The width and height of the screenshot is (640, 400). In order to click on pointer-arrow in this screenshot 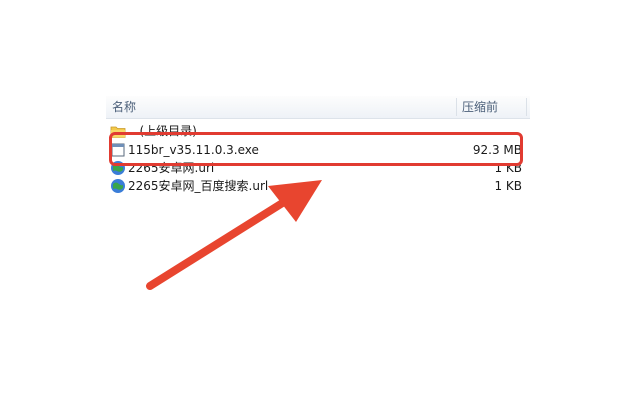, I will do `click(234, 235)`.